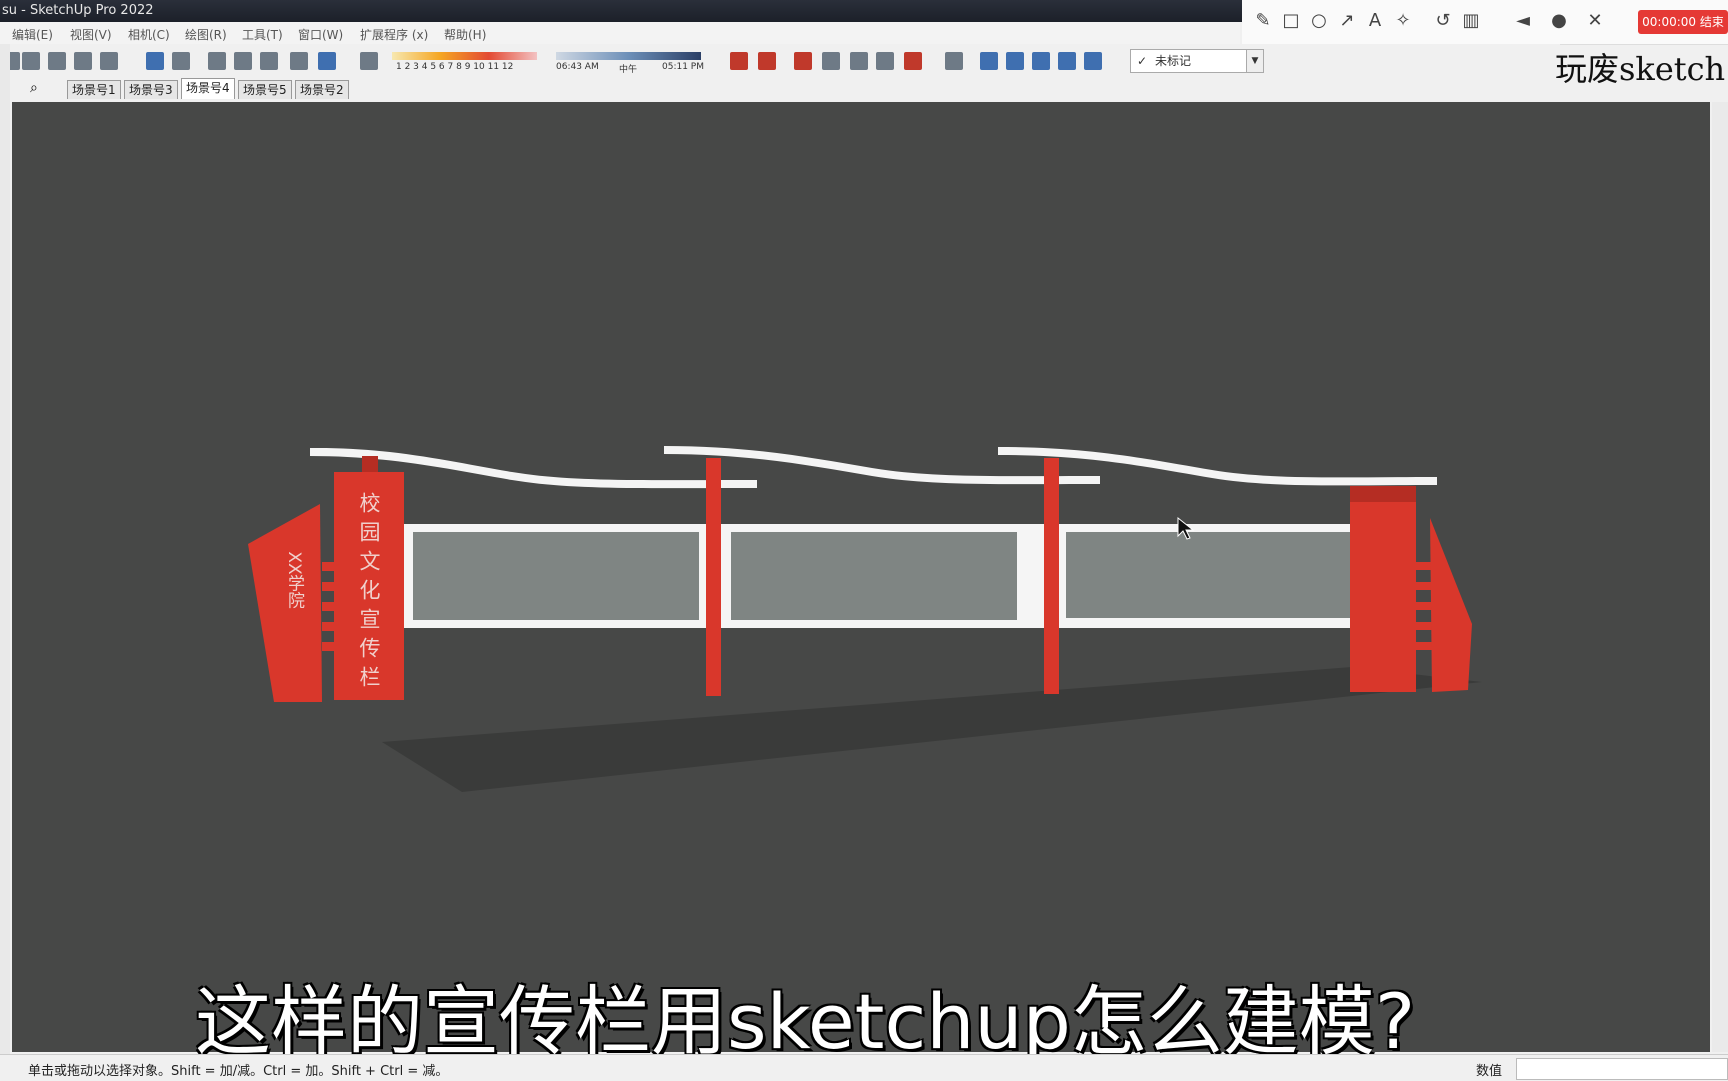  I want to click on monochrome-style-icon, so click(327, 61).